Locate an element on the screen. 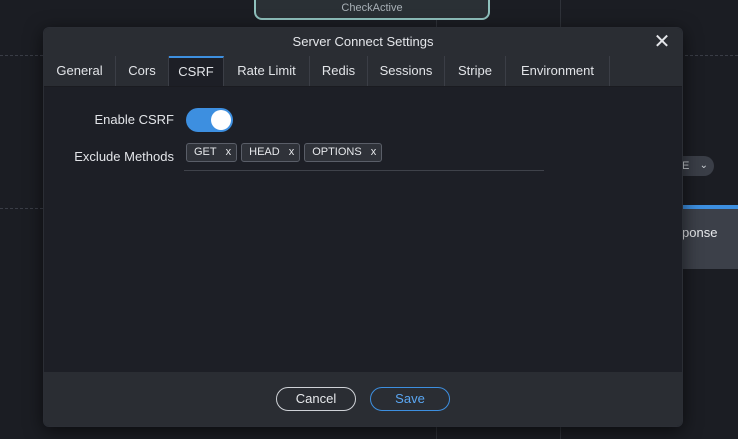 The image size is (738, 439). exclude-methods-label: Exclude Methods is located at coordinates (124, 156).